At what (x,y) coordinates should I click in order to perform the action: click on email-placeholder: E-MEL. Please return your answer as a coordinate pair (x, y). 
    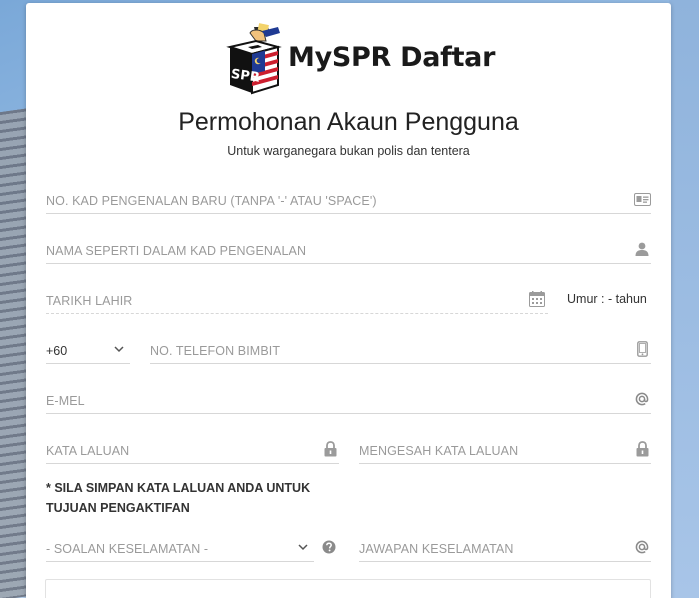
    Looking at the image, I should click on (65, 400).